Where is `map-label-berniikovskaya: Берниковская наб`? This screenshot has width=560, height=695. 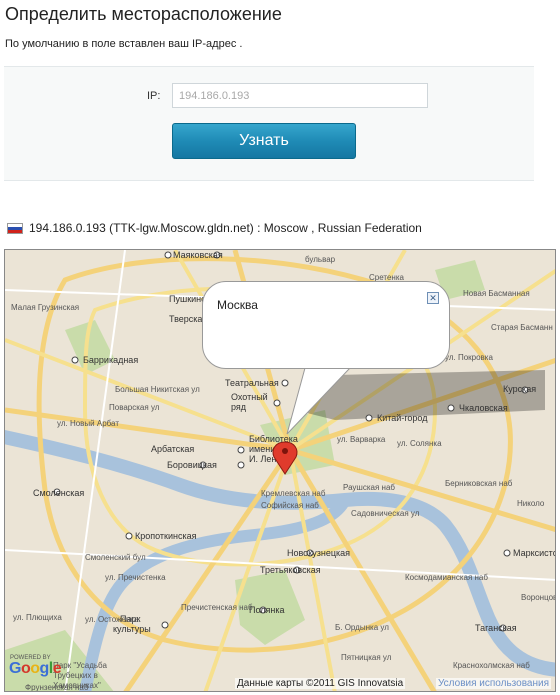 map-label-berniikovskaya: Берниковская наб is located at coordinates (479, 483).